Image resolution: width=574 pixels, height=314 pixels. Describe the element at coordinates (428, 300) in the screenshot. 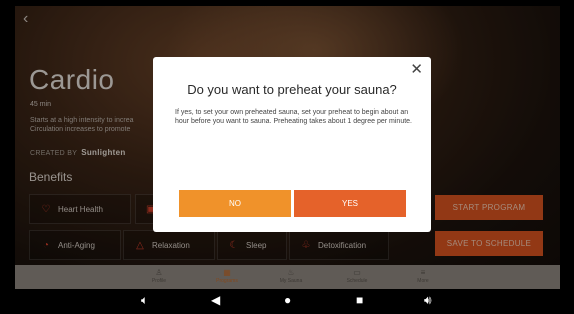

I see `volume-up-icon: 🔊︎` at that location.